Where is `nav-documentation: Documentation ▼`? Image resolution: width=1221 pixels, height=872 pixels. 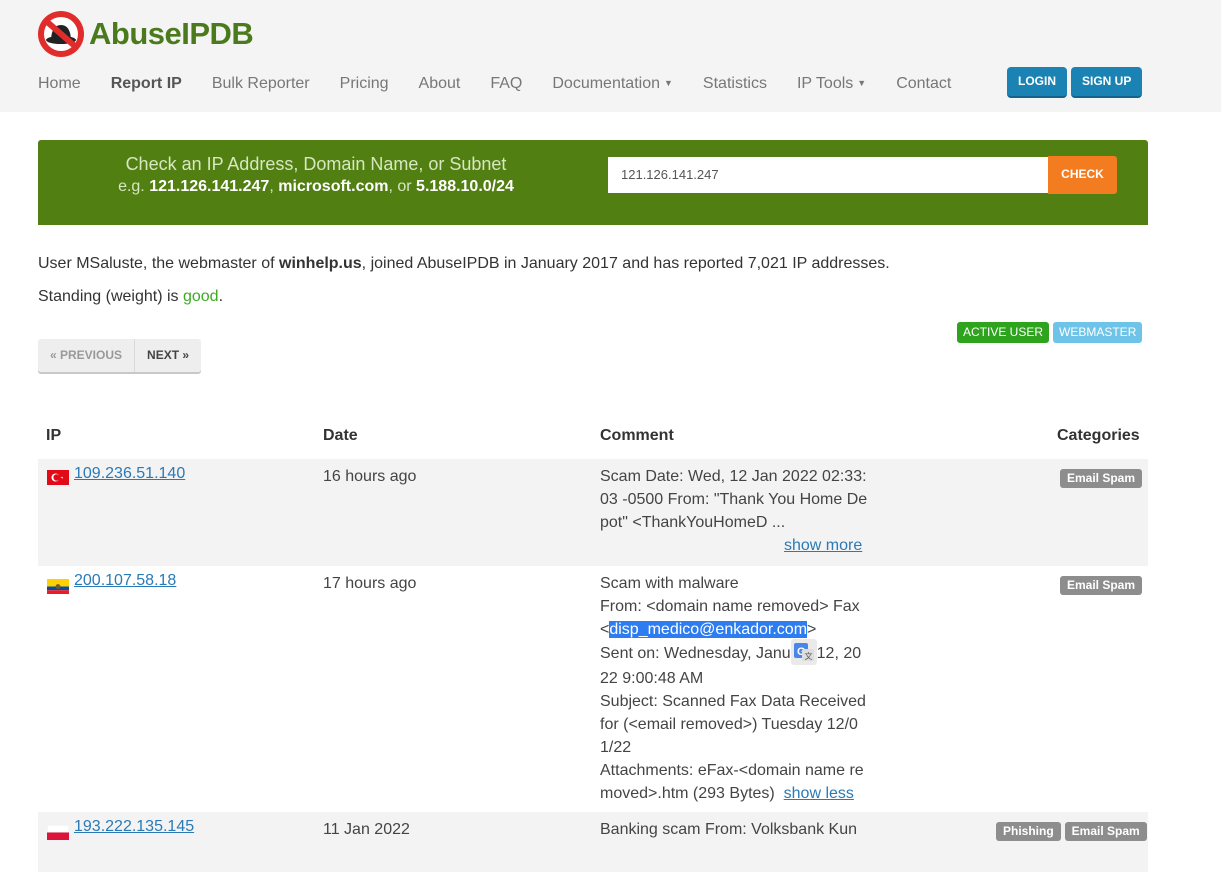
nav-documentation: Documentation ▼ is located at coordinates (612, 84).